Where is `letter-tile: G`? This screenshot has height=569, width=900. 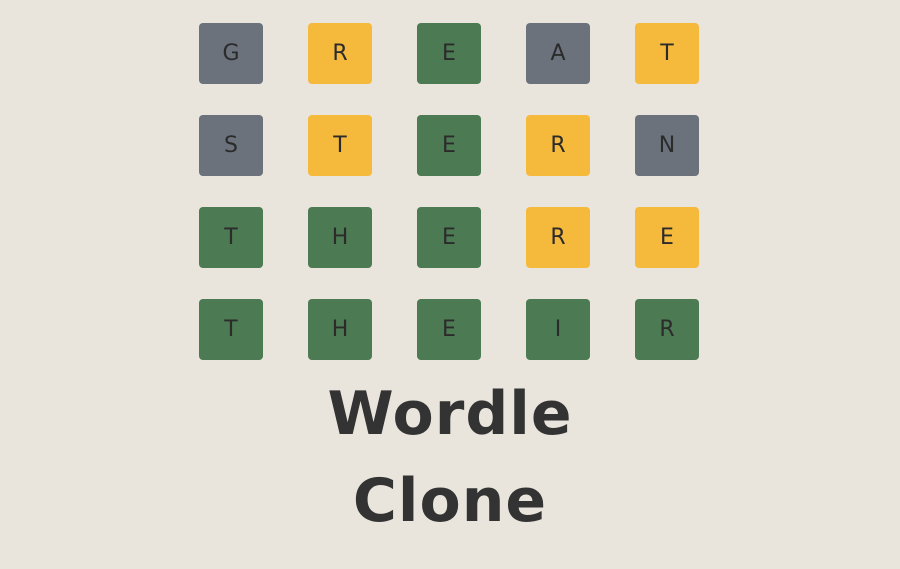 letter-tile: G is located at coordinates (231, 53).